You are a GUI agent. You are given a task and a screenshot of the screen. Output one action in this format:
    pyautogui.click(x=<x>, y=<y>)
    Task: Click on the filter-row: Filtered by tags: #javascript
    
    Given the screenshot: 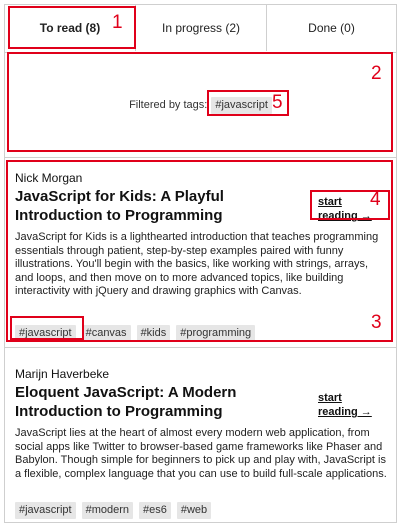 What is the action you would take?
    pyautogui.click(x=200, y=105)
    